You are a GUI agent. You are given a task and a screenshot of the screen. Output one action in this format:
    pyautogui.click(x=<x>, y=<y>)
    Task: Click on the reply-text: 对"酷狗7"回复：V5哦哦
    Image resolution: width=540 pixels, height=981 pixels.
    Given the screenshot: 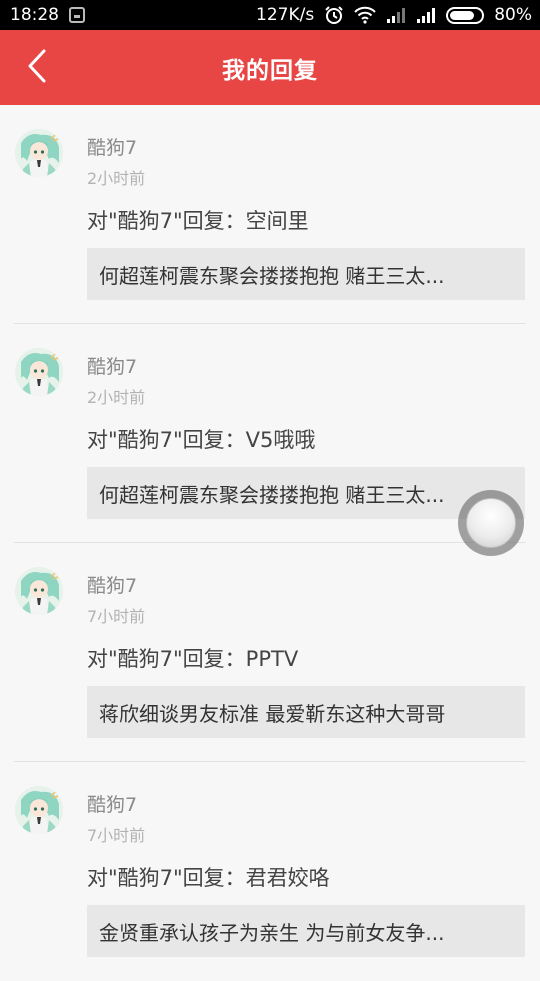 What is the action you would take?
    pyautogui.click(x=201, y=440)
    